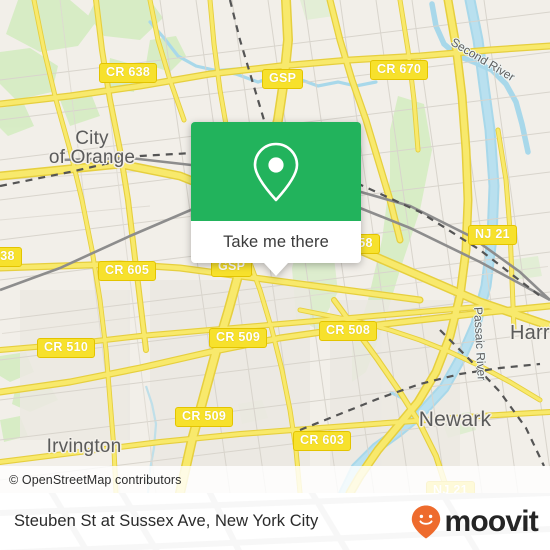 The width and height of the screenshot is (550, 550). Describe the element at coordinates (127, 271) in the screenshot. I see `route-shield-cr-605: CR 605` at that location.